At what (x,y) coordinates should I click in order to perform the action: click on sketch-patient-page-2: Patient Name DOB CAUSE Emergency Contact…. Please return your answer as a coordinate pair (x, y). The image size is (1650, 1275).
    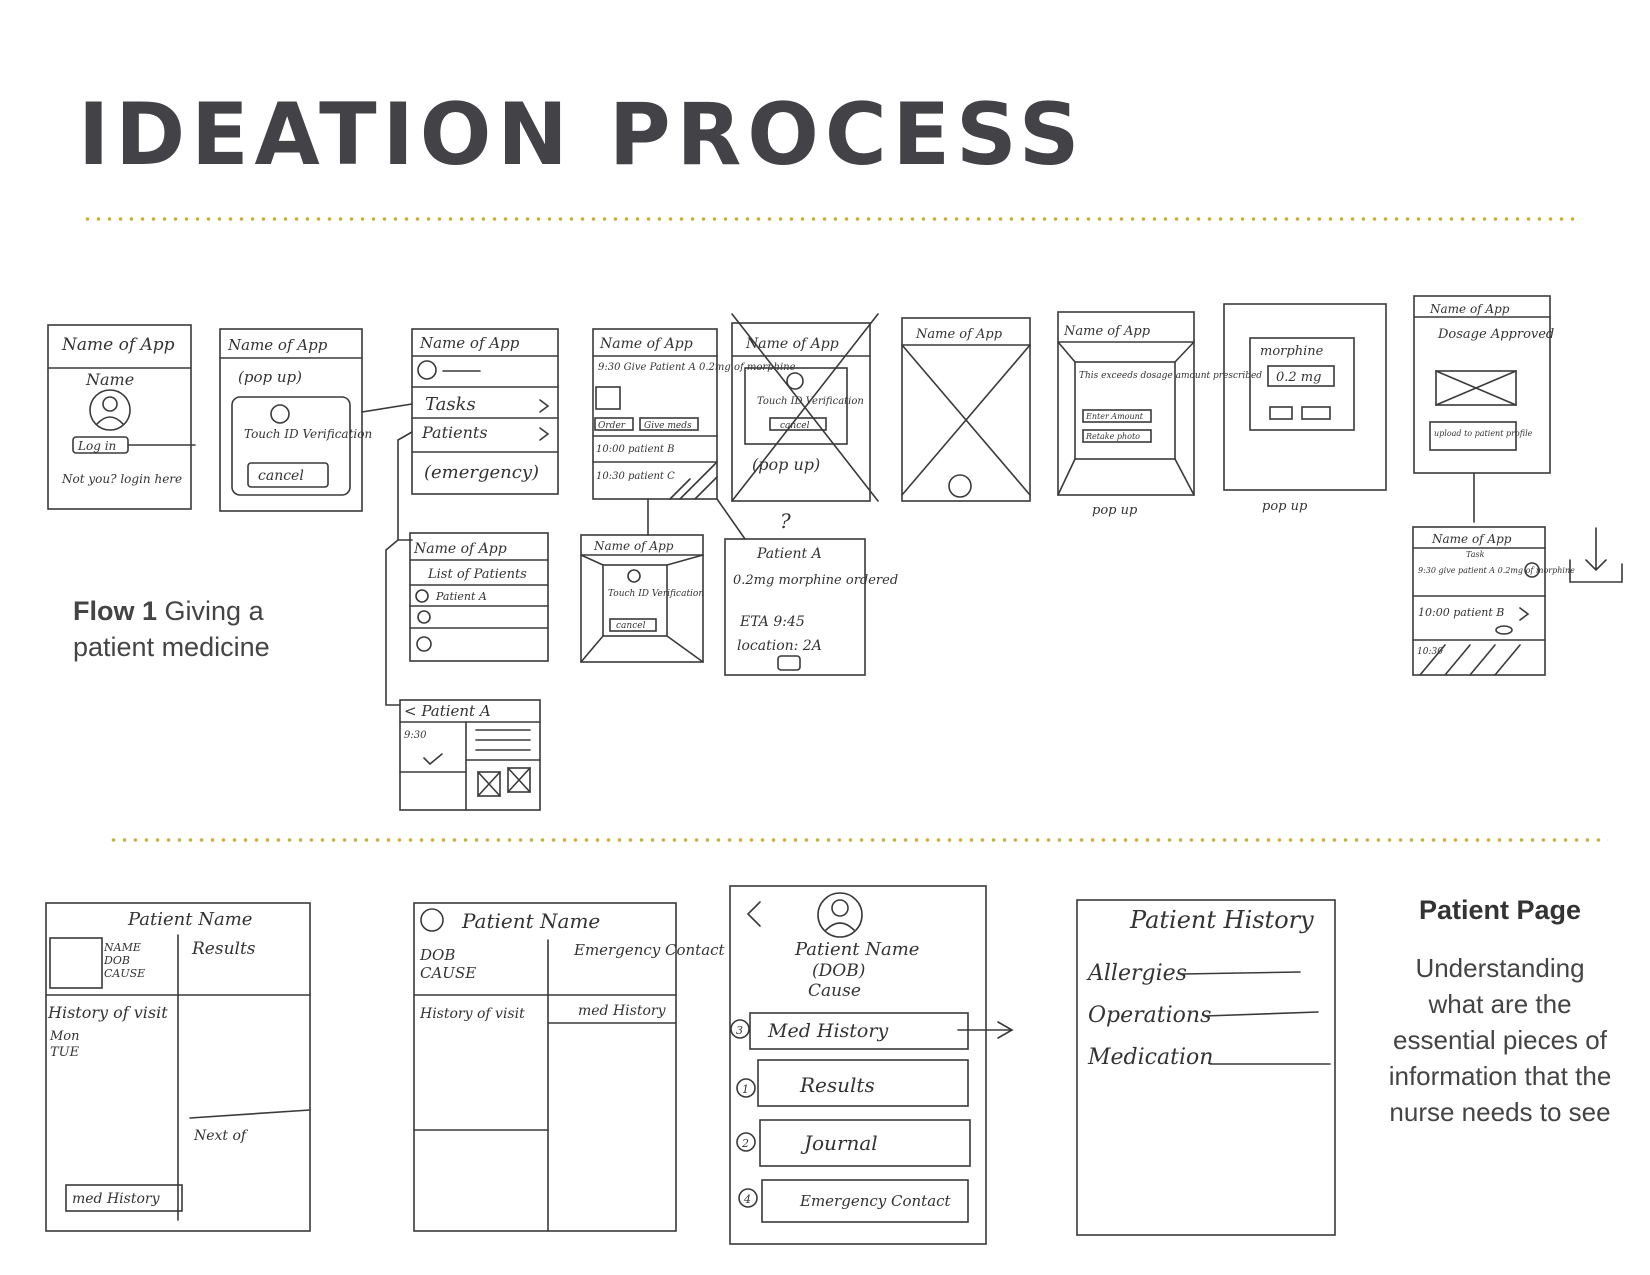
    Looking at the image, I should click on (569, 1067).